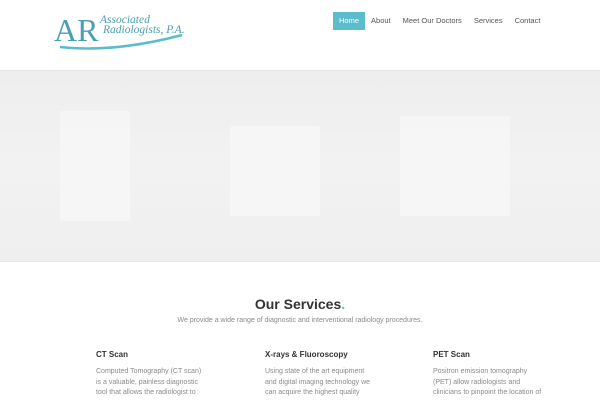  I want to click on service-desc-line: Computed Tomography (CT scan), so click(149, 371).